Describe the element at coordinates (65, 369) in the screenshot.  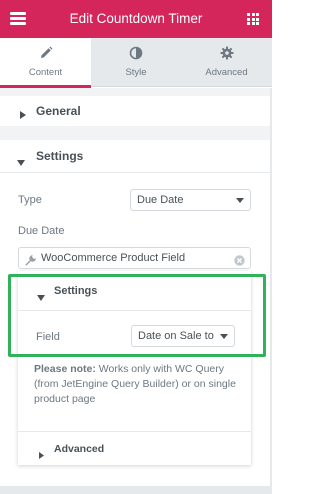
I see `note-bold: Please note:` at that location.